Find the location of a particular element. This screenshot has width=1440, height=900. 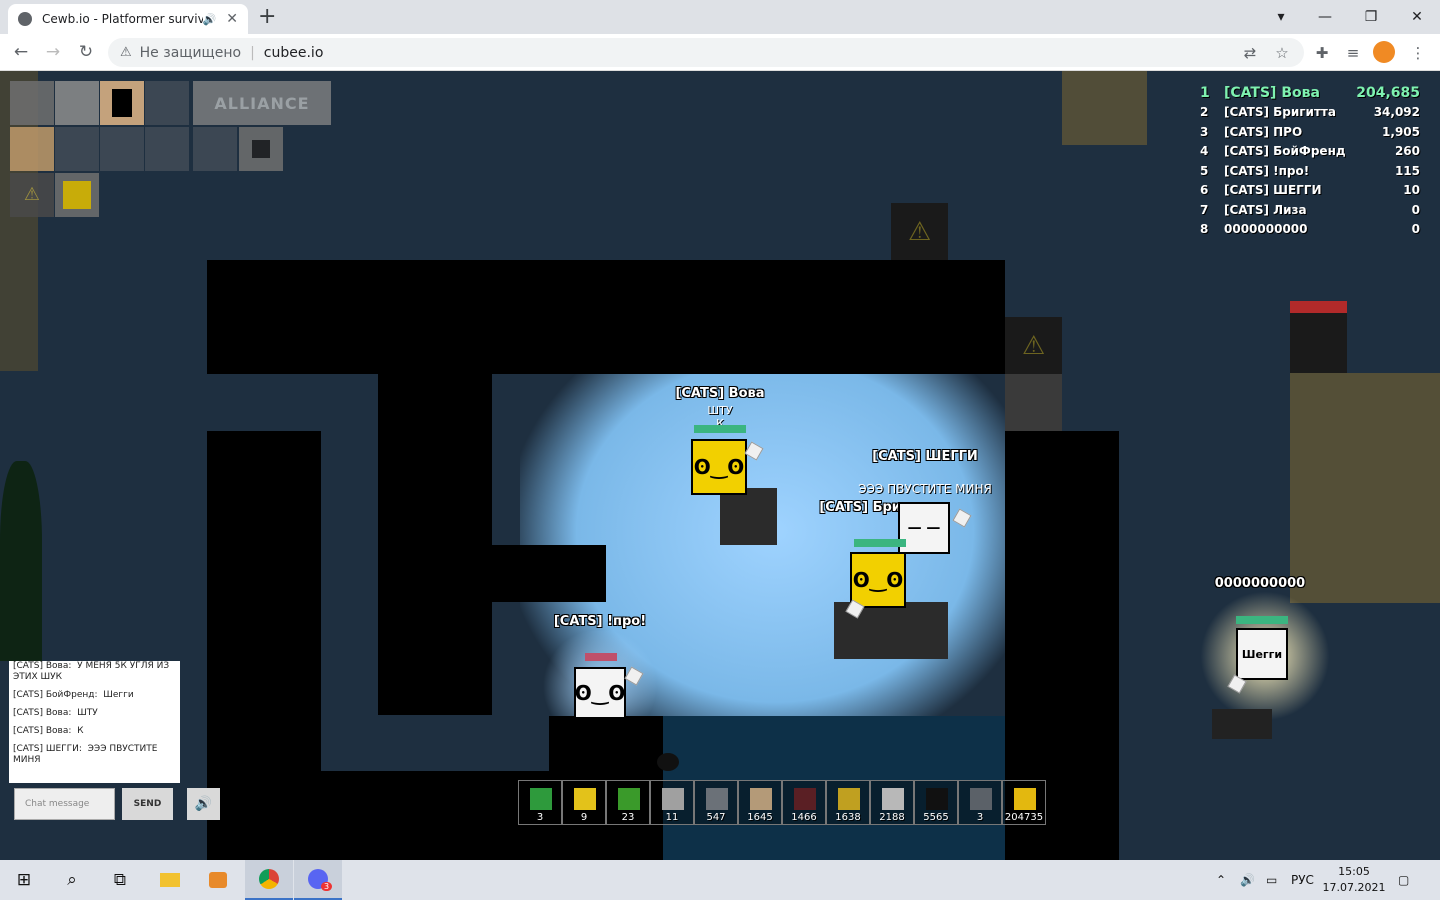

furnace-top is located at coordinates (1318, 307).